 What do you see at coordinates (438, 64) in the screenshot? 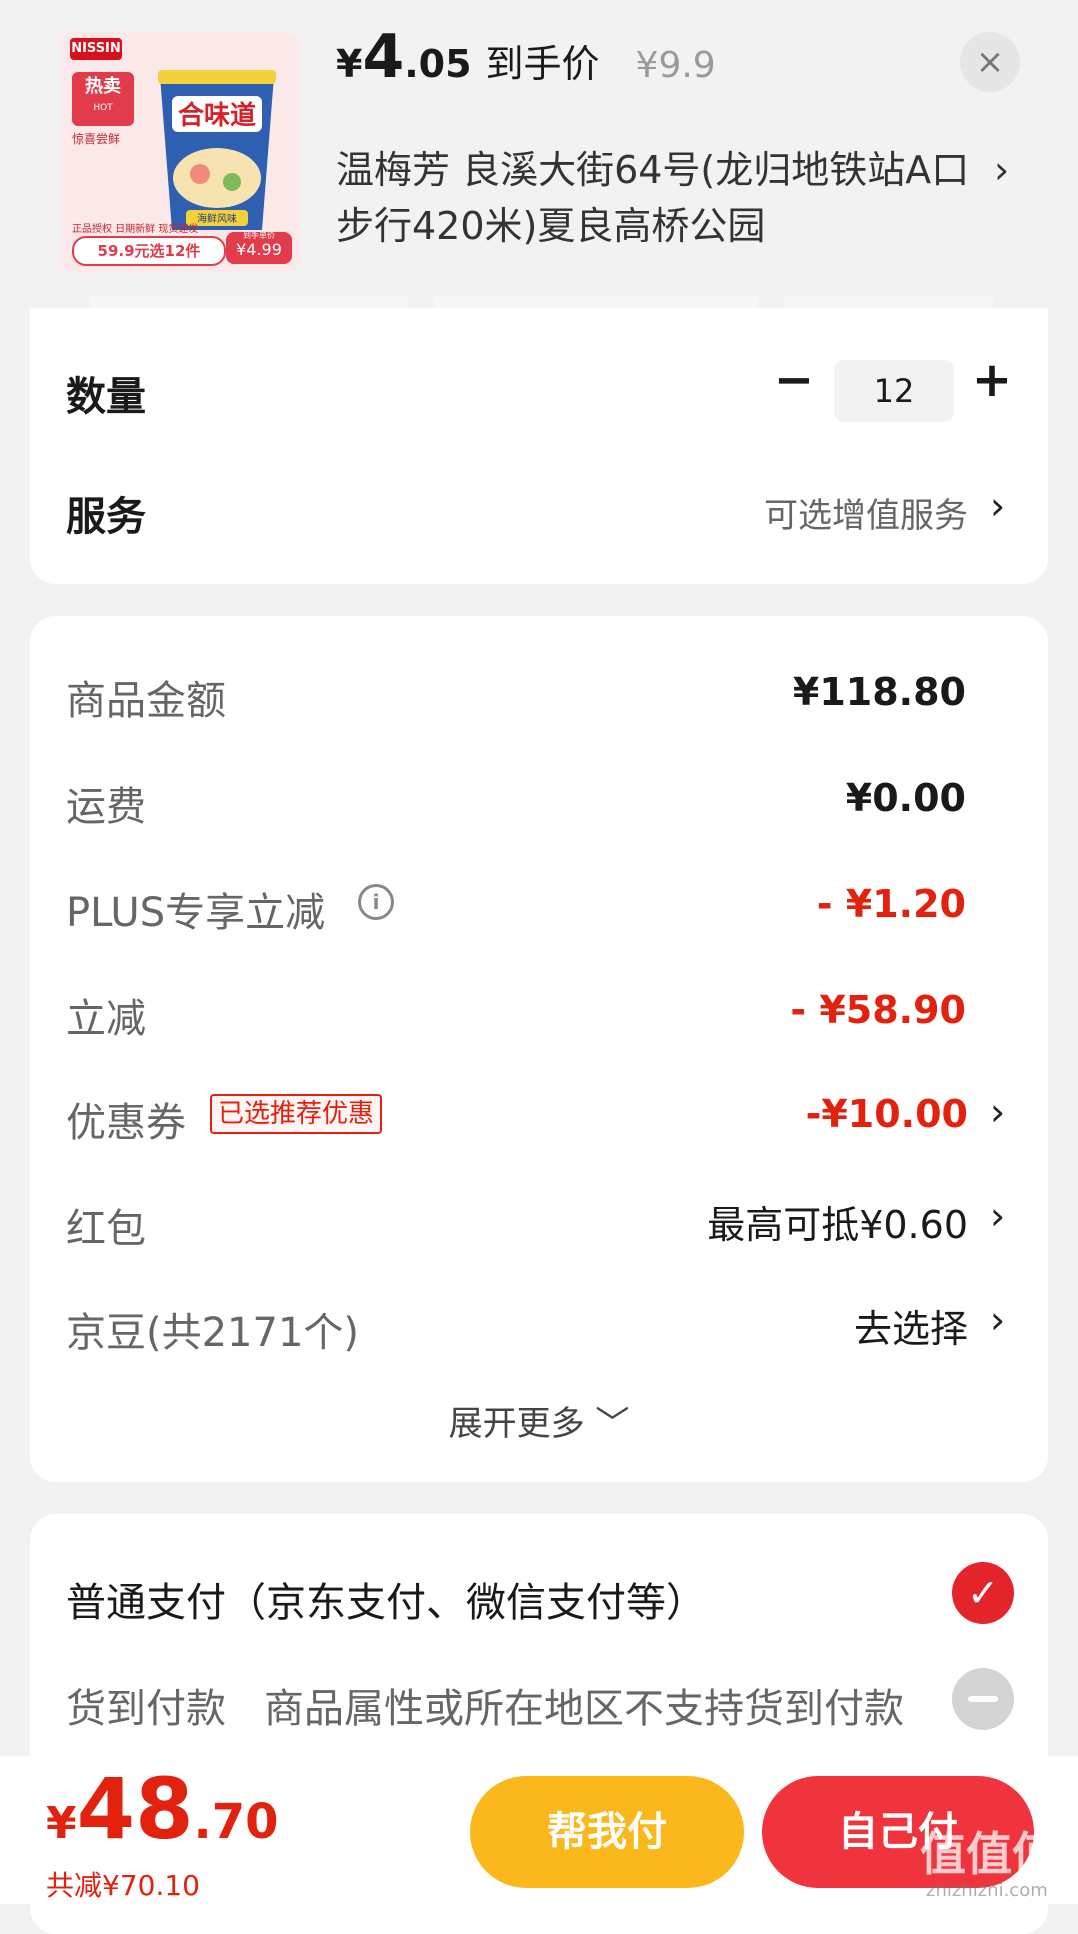
I see `price-decimal: .05` at bounding box center [438, 64].